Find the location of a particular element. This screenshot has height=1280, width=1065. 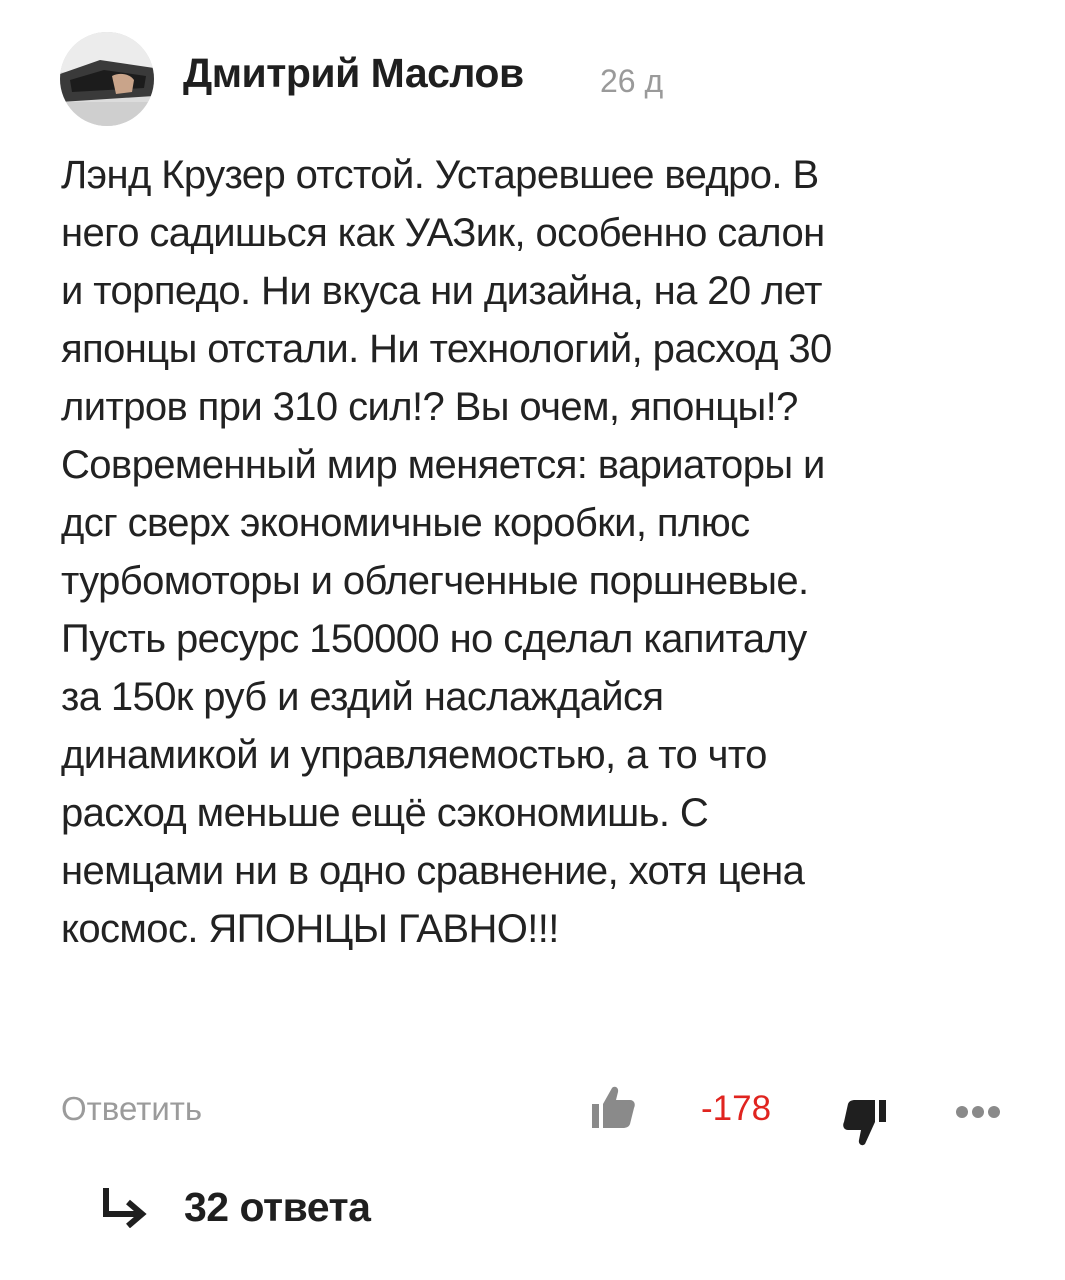

thumbs-down-icon is located at coordinates (866, 1123).